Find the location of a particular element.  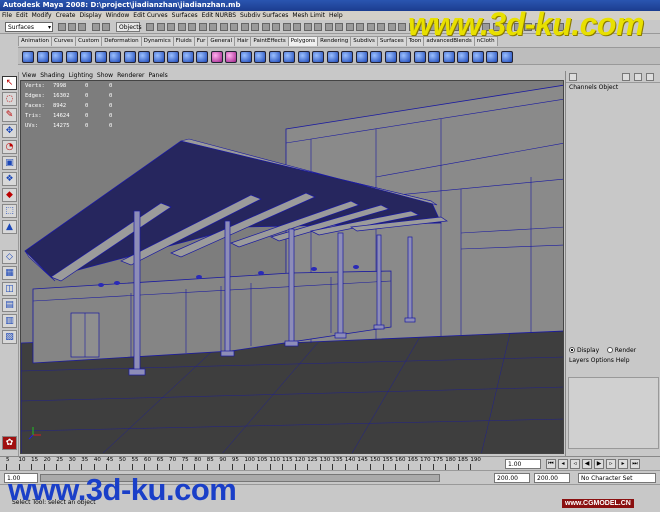

lasso-tool-icon: ◌ is located at coordinates (9, 99).